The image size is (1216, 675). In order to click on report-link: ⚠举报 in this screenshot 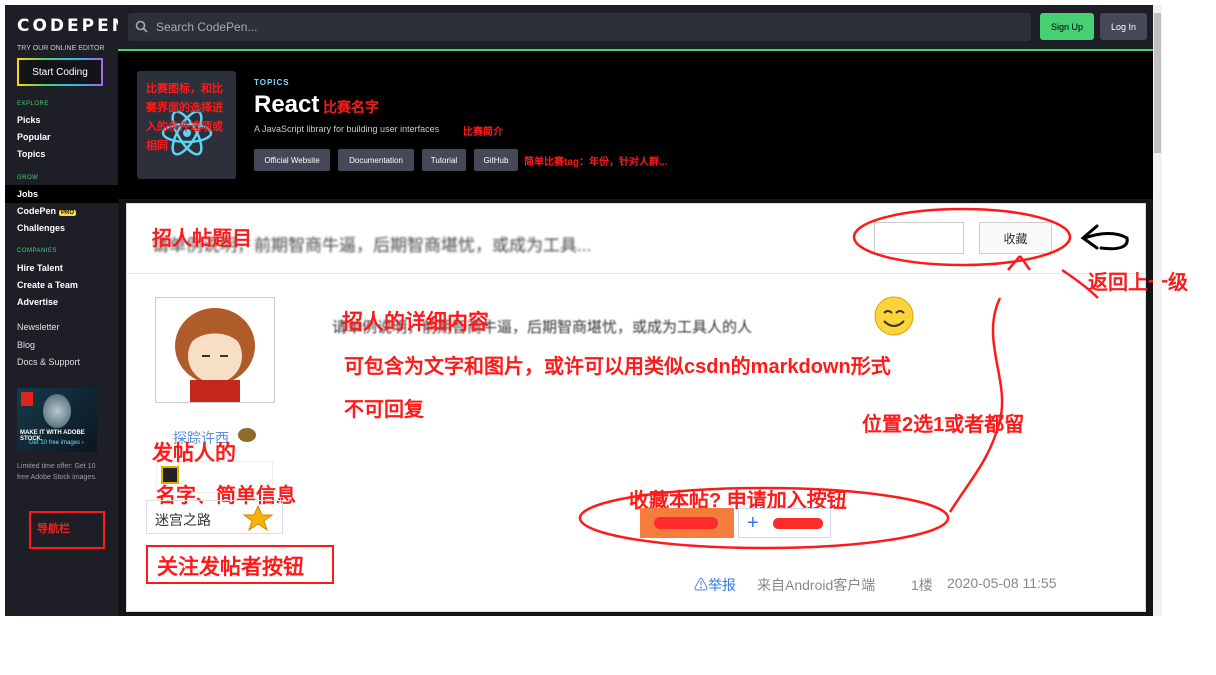, I will do `click(715, 585)`.